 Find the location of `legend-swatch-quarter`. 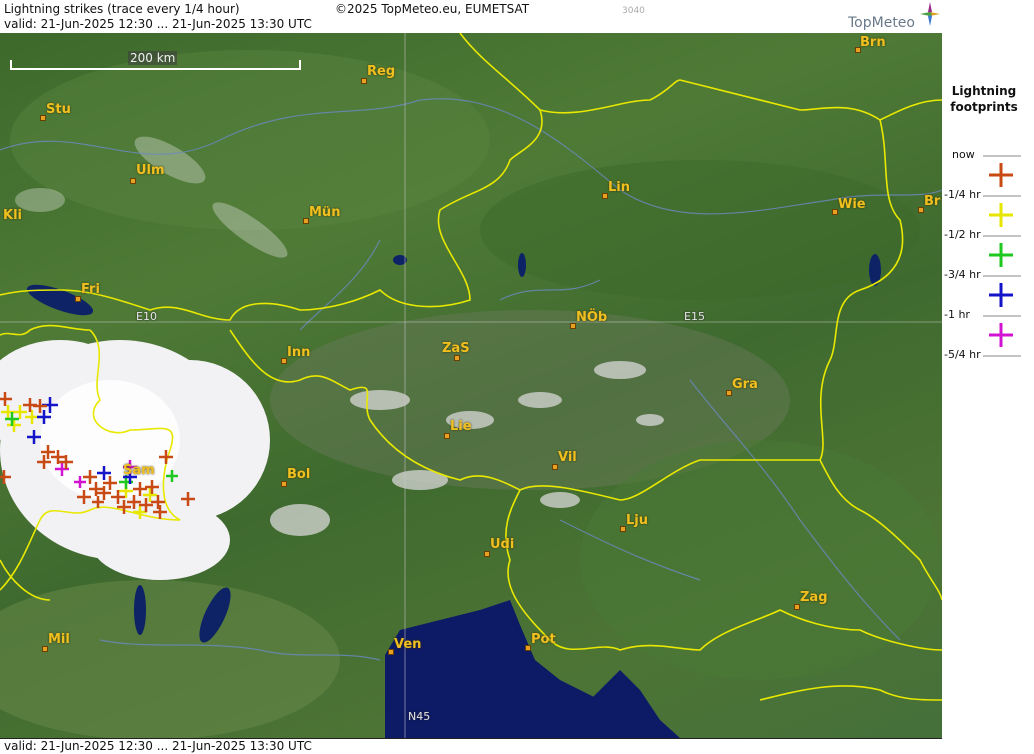

legend-swatch-quarter is located at coordinates (1002, 211).